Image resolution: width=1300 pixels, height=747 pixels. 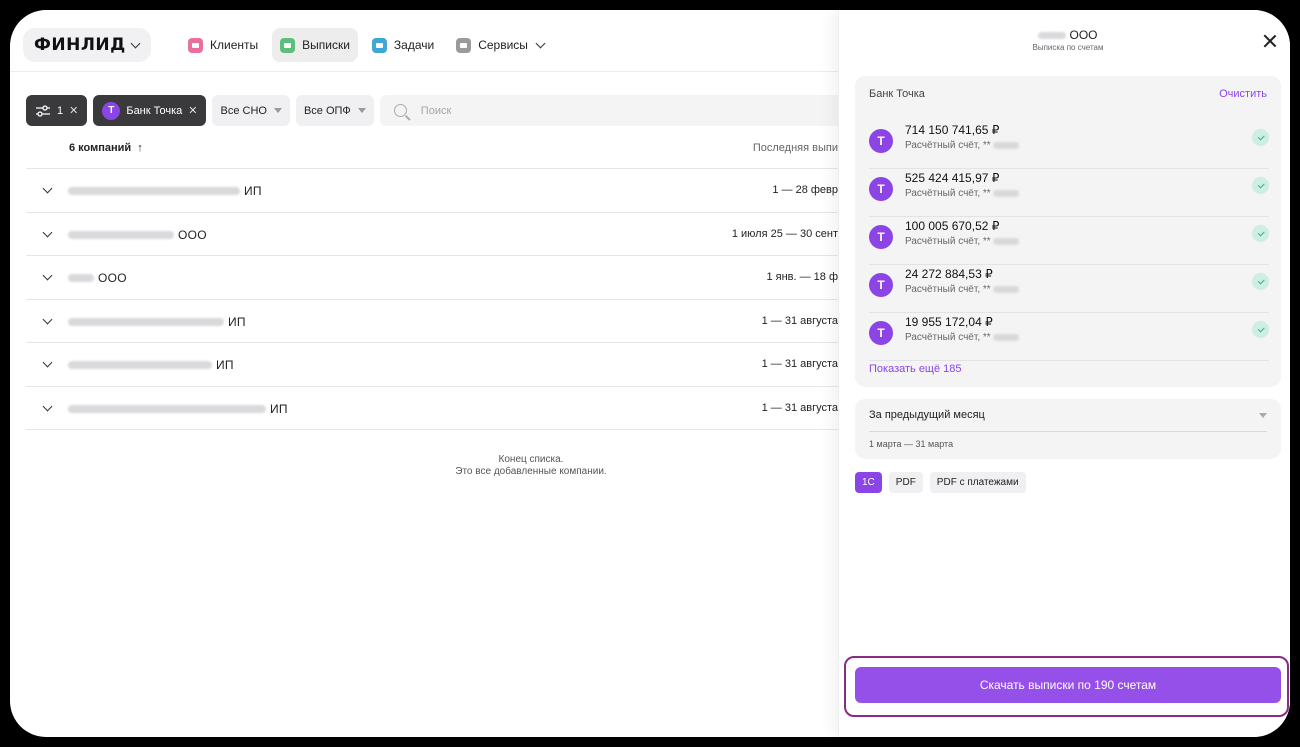 I want to click on logo: ФИНЛИД, so click(x=80, y=45).